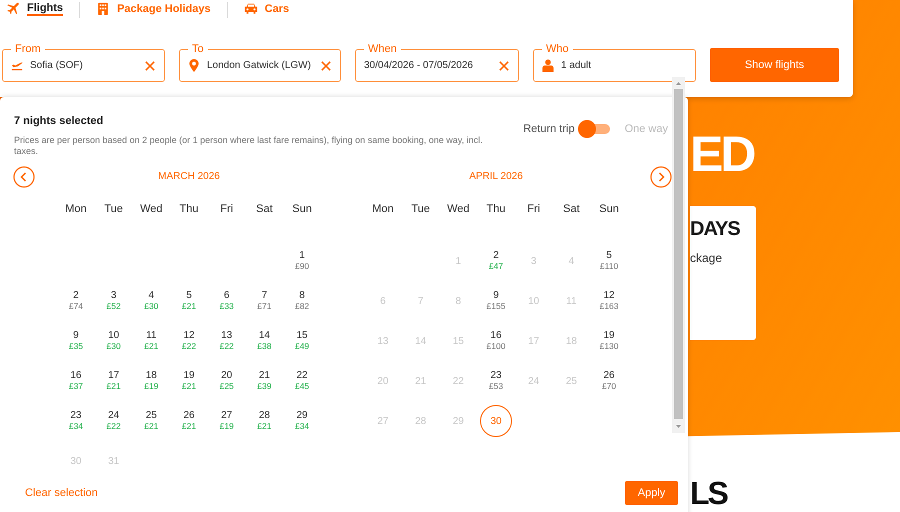 This screenshot has height=512, width=900. I want to click on previous-month-icon, so click(24, 177).